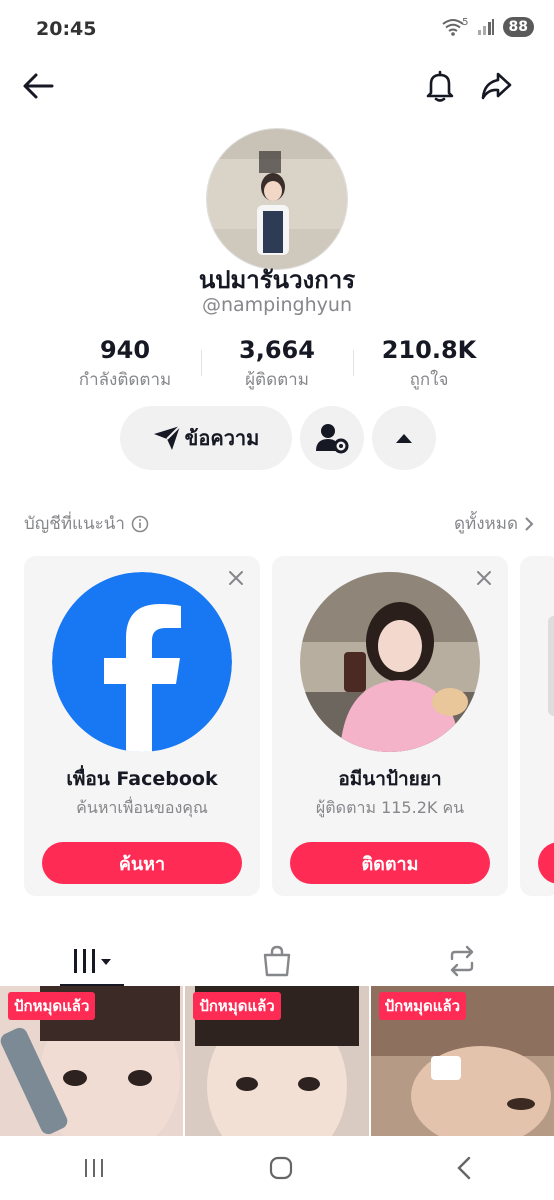  I want to click on status-time: 20:45, so click(66, 29).